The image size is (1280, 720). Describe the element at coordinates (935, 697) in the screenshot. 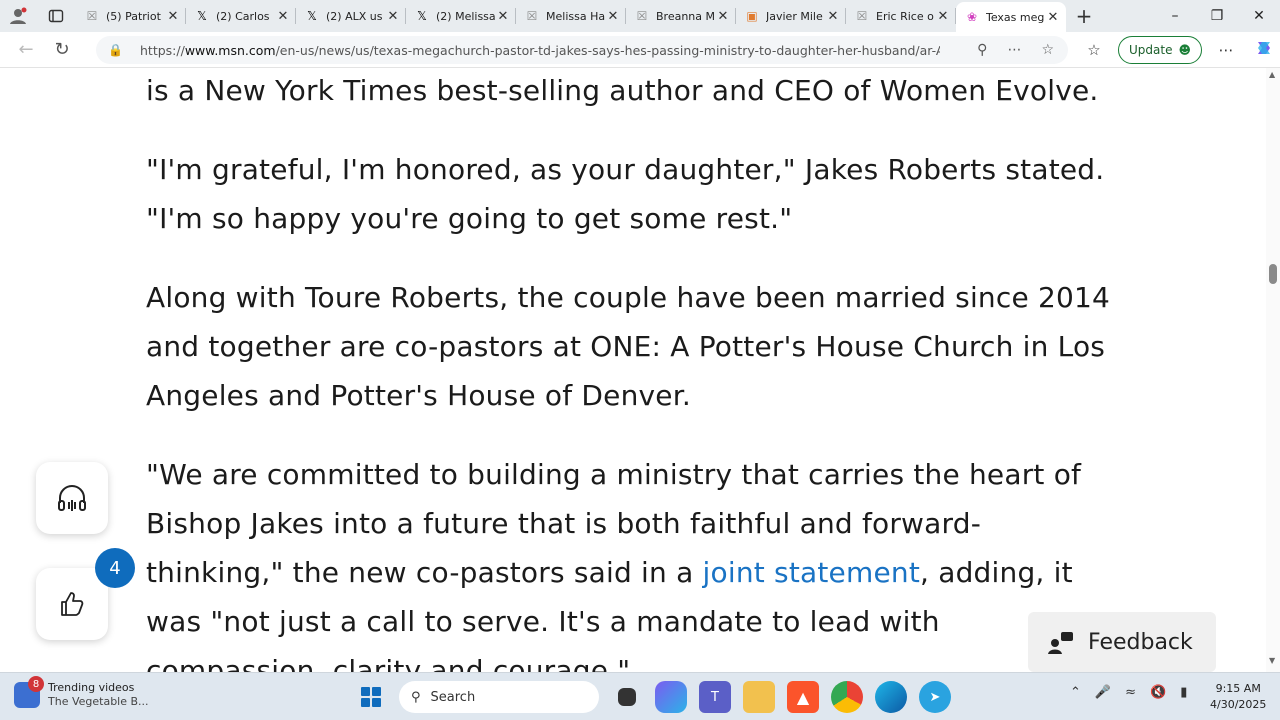

I see `telegram-icon: ➤` at that location.